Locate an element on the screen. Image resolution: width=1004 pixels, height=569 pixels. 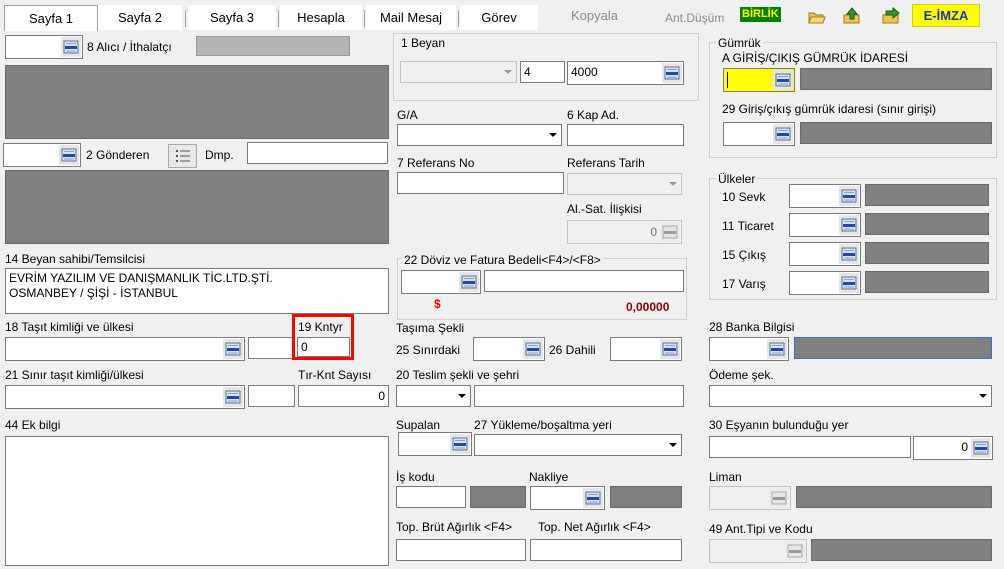
tasit-label: 18 Taşıt kimliği ve ülkesi is located at coordinates (69, 327).